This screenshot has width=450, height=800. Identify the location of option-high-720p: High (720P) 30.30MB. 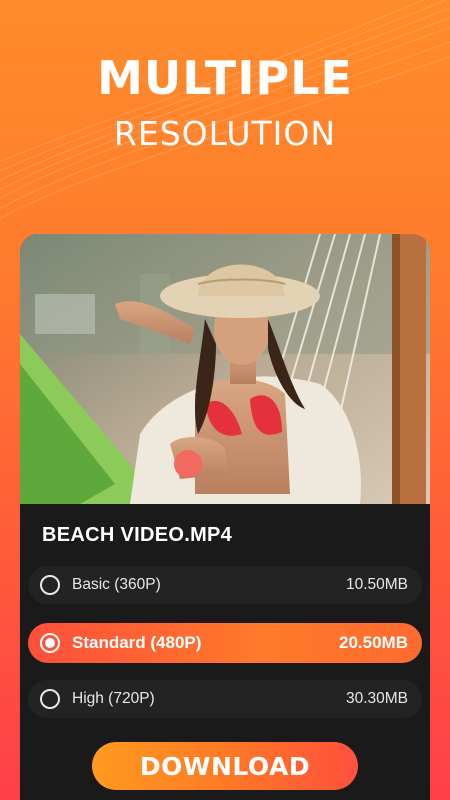
(225, 699).